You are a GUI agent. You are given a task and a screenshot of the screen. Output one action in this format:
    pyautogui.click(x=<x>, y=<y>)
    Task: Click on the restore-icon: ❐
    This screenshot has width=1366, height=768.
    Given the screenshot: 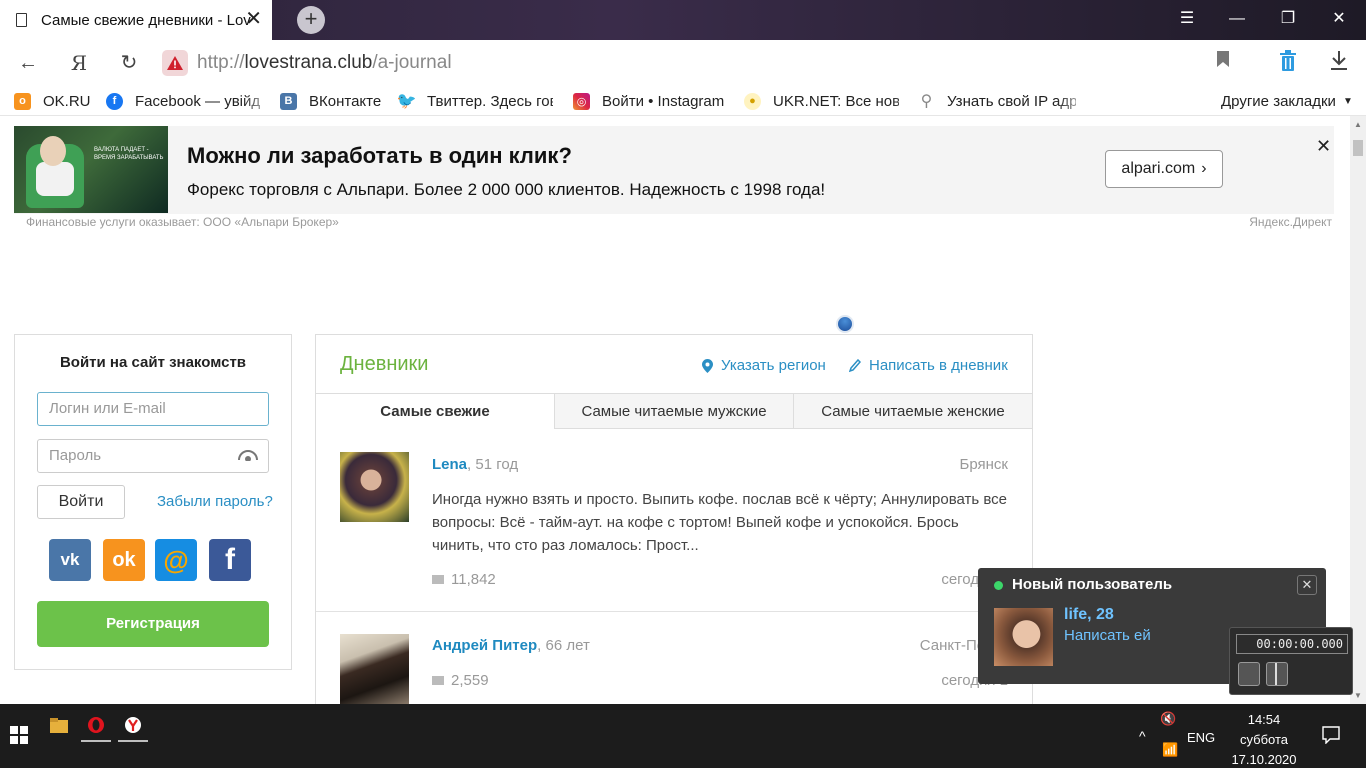 What is the action you would take?
    pyautogui.click(x=1288, y=20)
    